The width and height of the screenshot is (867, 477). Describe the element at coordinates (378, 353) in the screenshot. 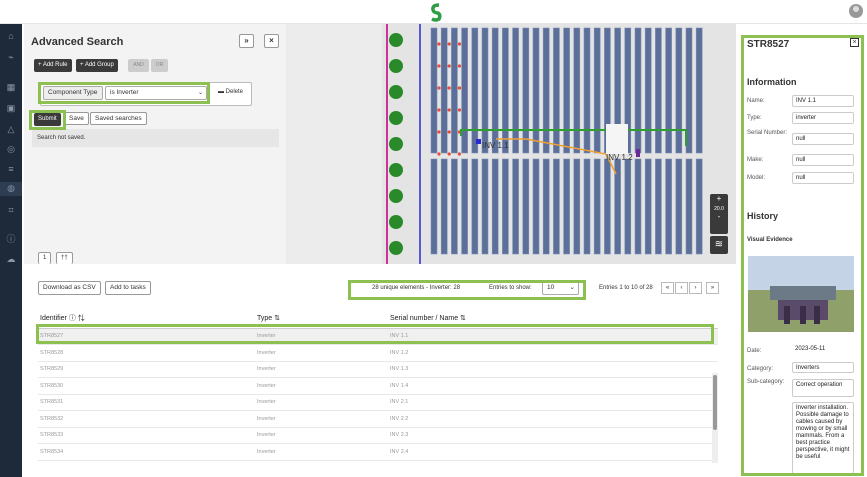

I see `table-row: STR8528 Inverter INV 1.2` at that location.